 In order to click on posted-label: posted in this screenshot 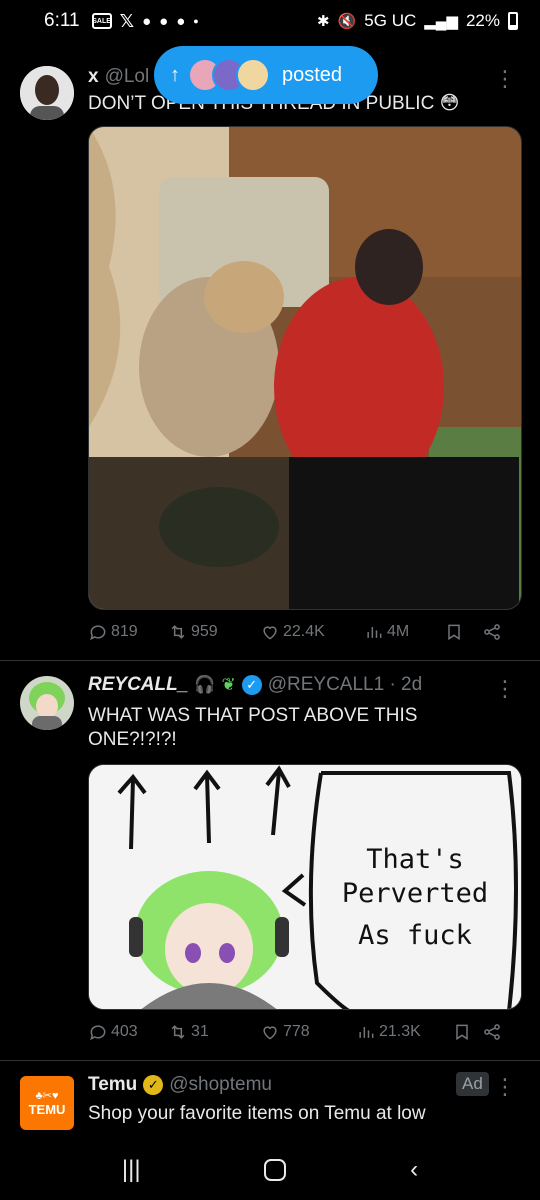, I will do `click(312, 74)`.